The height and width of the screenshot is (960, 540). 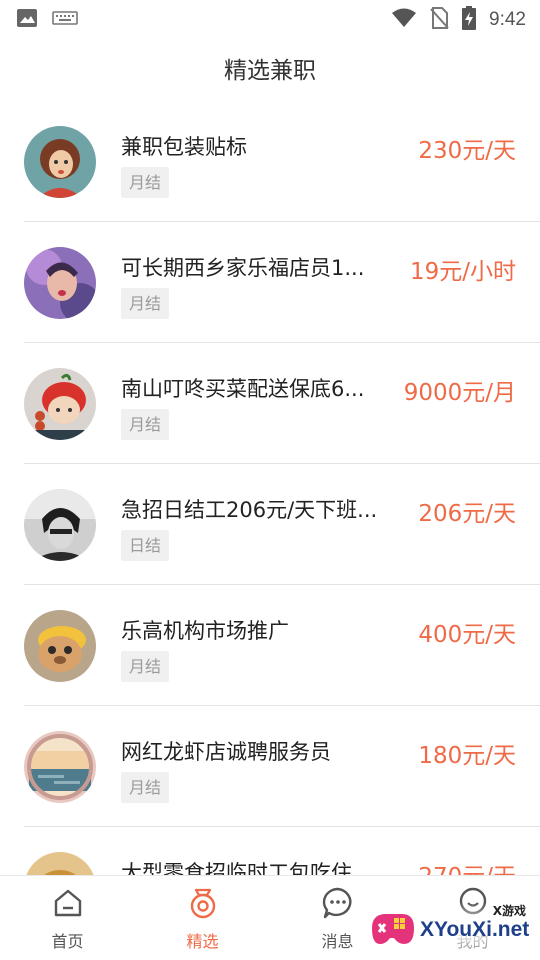 I want to click on no-sim-icon, so click(x=439, y=20).